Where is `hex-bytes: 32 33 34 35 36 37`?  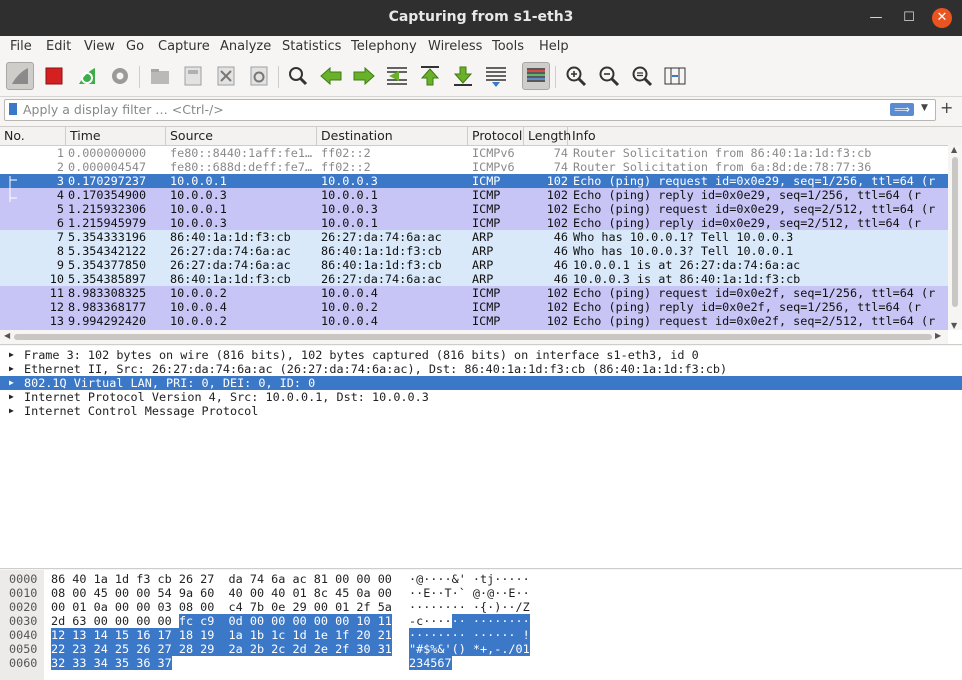
hex-bytes: 32 33 34 35 36 37 is located at coordinates (111, 663).